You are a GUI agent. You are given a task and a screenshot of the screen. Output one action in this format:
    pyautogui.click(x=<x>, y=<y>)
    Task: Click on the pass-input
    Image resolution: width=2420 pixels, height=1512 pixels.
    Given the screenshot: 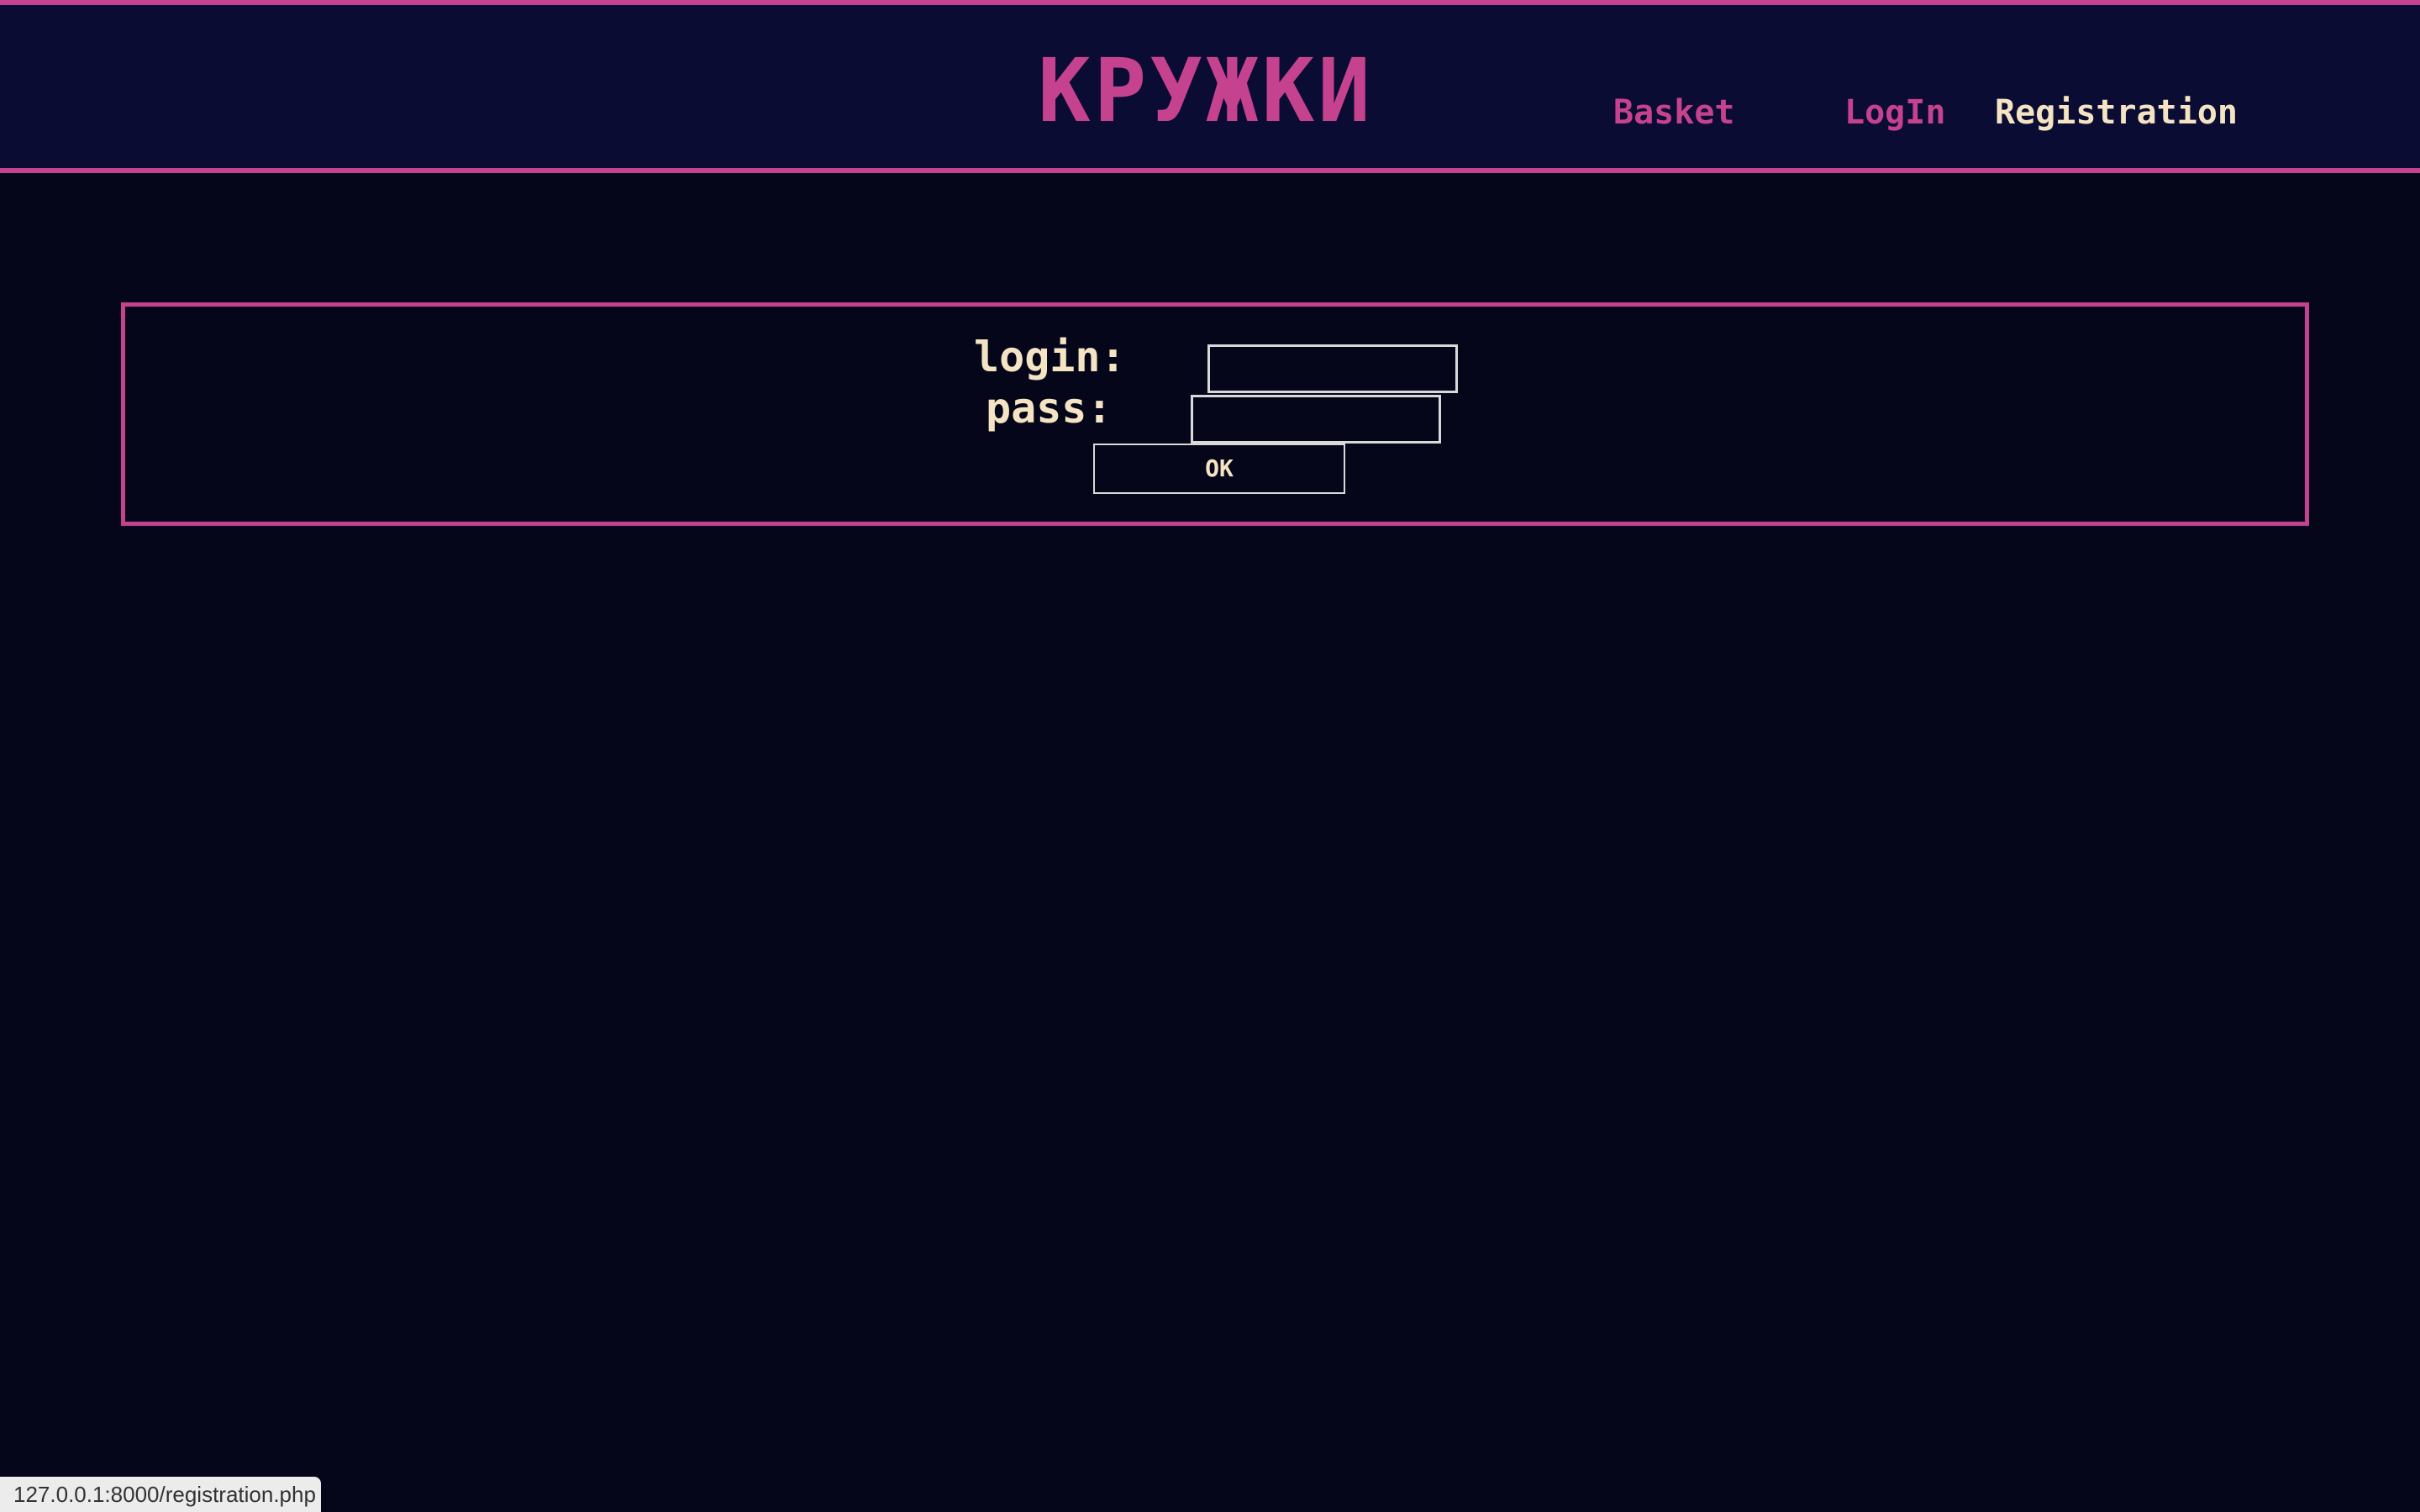 What is the action you would take?
    pyautogui.click(x=1316, y=419)
    